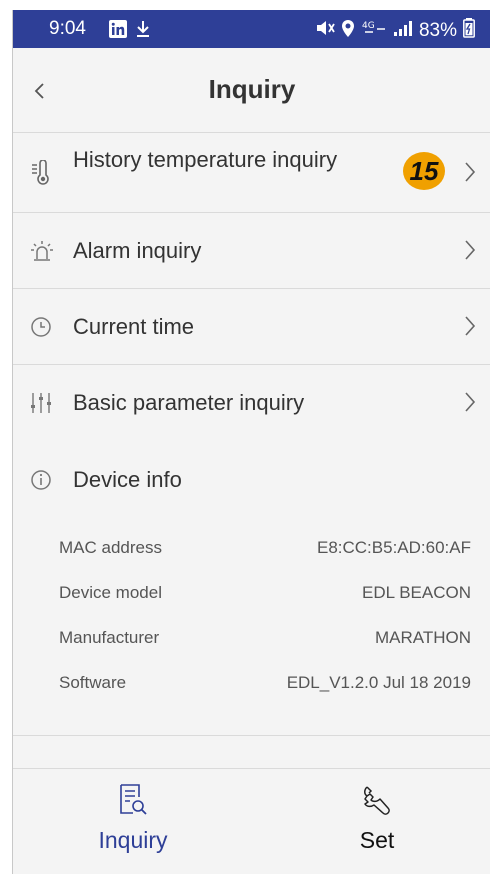 The image size is (490, 877). Describe the element at coordinates (265, 640) in the screenshot. I see `info-row-manufacturer: Manufacturer MARATHON` at that location.